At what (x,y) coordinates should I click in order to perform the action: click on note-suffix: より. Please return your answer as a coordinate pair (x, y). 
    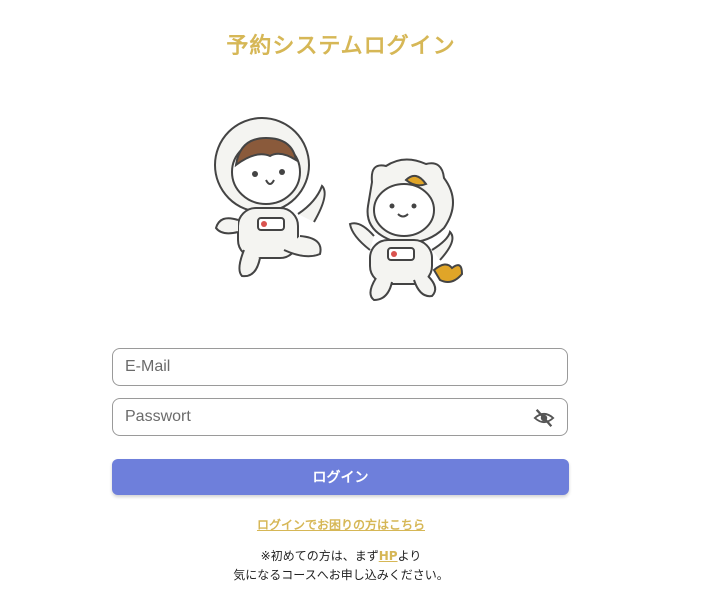
    Looking at the image, I should click on (409, 556).